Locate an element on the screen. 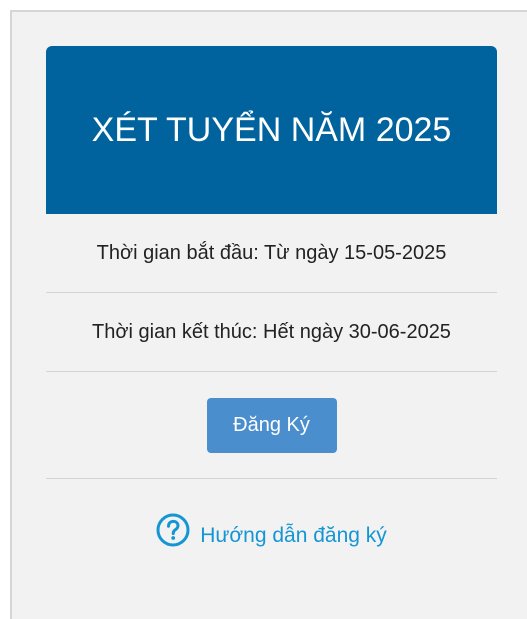  start-time-row: Thời gian bắt đầu: Từ ngày 15-05-2025 is located at coordinates (271, 253).